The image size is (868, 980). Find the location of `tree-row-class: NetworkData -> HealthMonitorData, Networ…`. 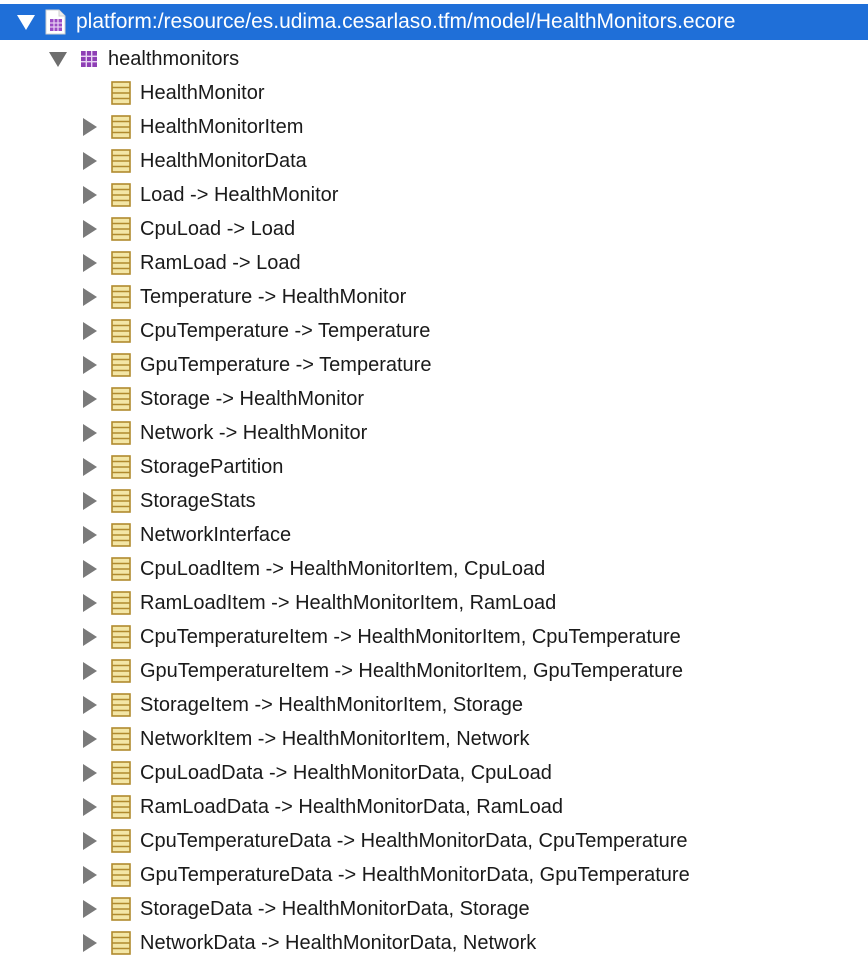

tree-row-class: NetworkData -> HealthMonitorData, Networ… is located at coordinates (434, 943).